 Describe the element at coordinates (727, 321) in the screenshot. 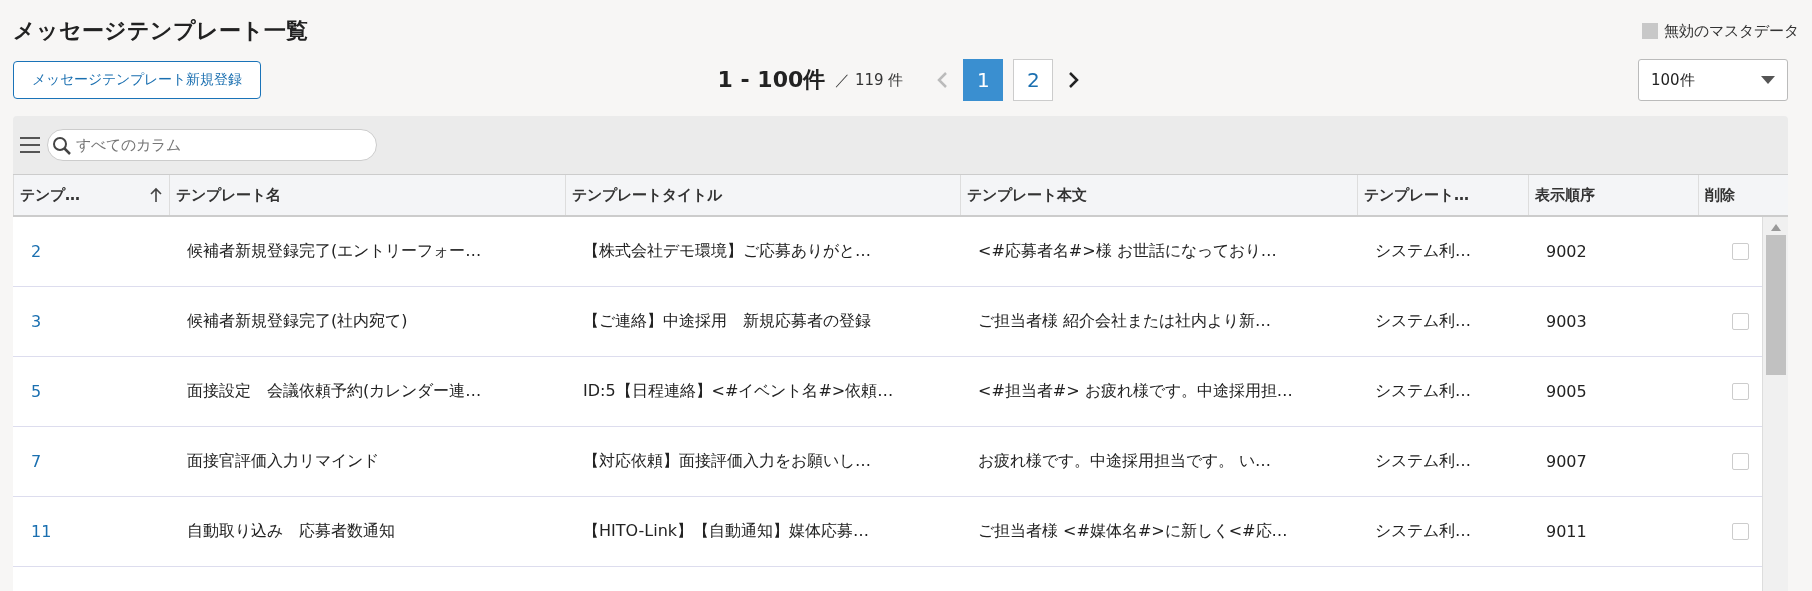

I see `template-title-cell-text: 【ご連絡】中途採用 新規応募者の登録` at that location.